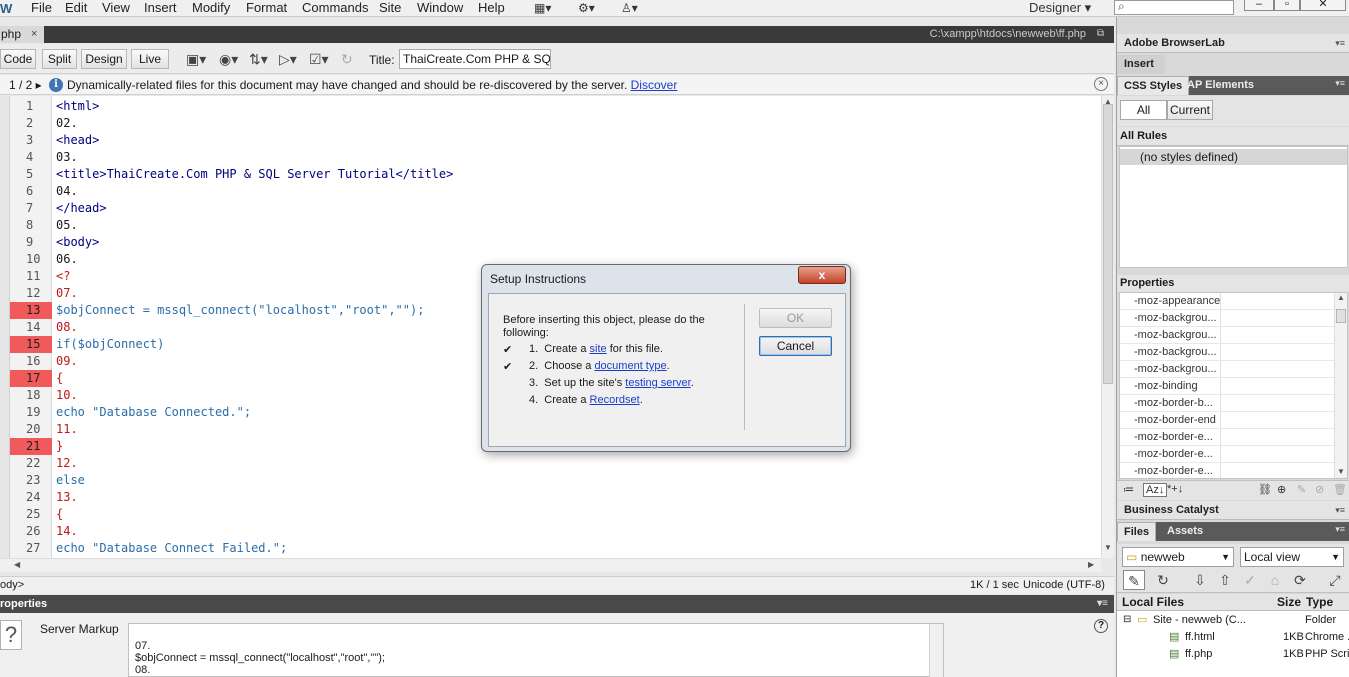 The height and width of the screenshot is (677, 1349). I want to click on disable-rule-icon: ⊘, so click(1319, 489).